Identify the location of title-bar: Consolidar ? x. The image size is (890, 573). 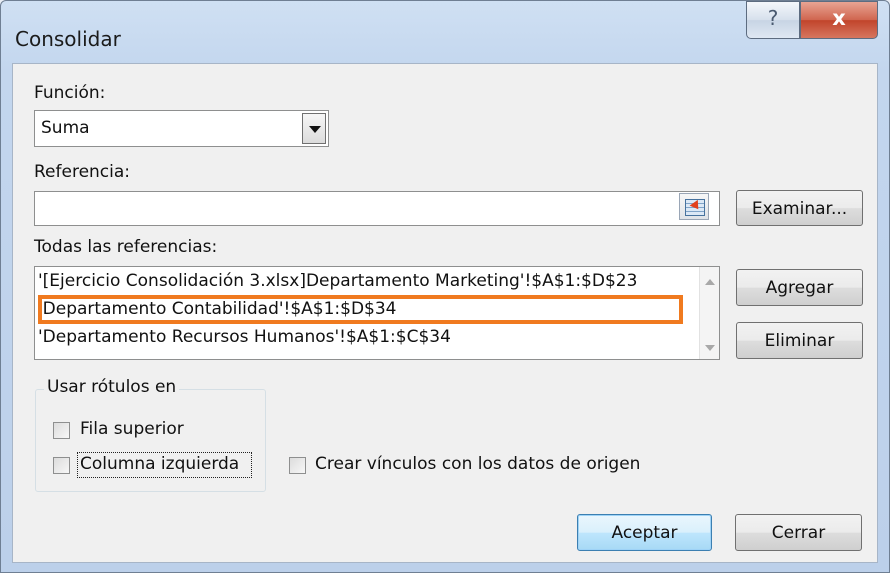
(445, 30).